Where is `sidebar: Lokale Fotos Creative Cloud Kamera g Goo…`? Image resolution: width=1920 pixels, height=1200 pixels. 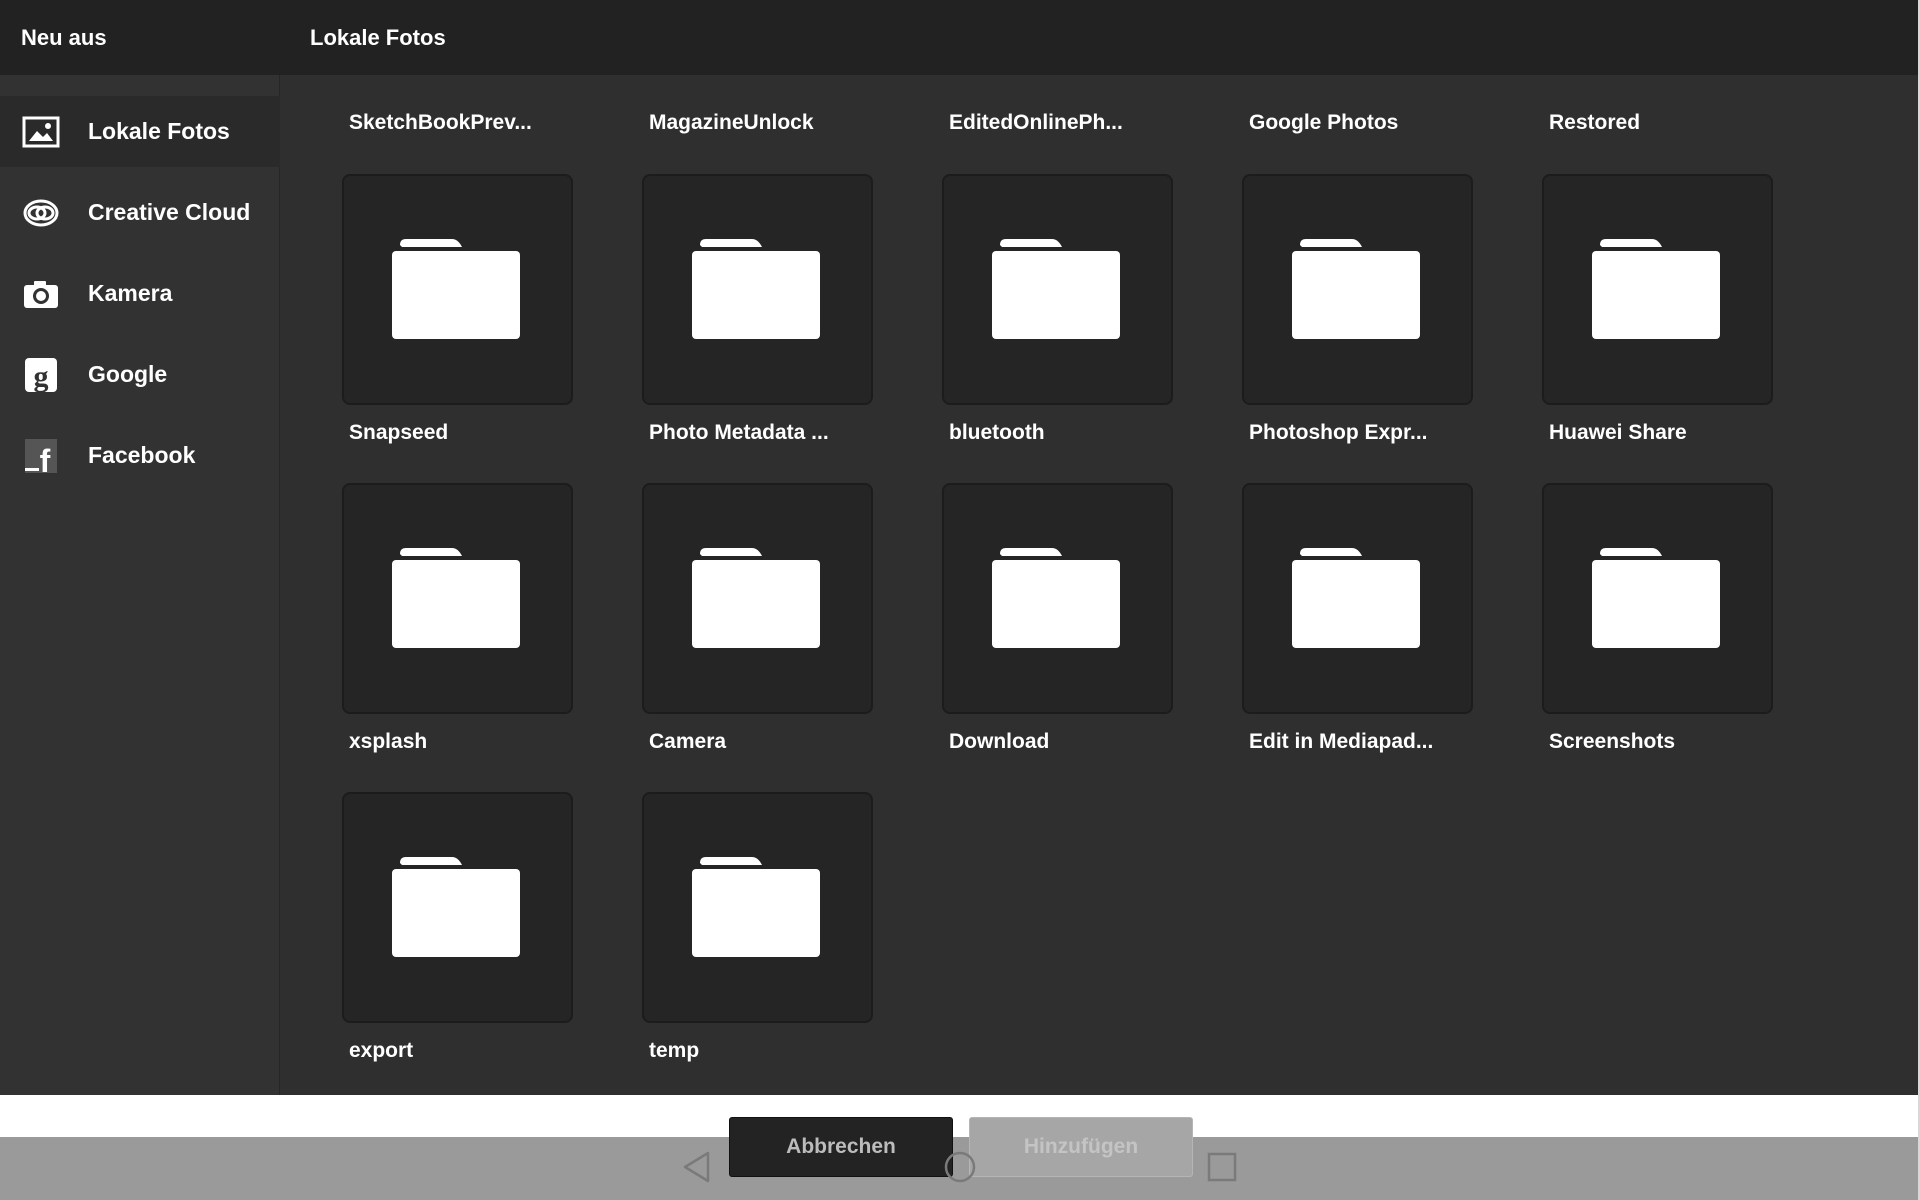 sidebar: Lokale Fotos Creative Cloud Kamera g Goo… is located at coordinates (140, 585).